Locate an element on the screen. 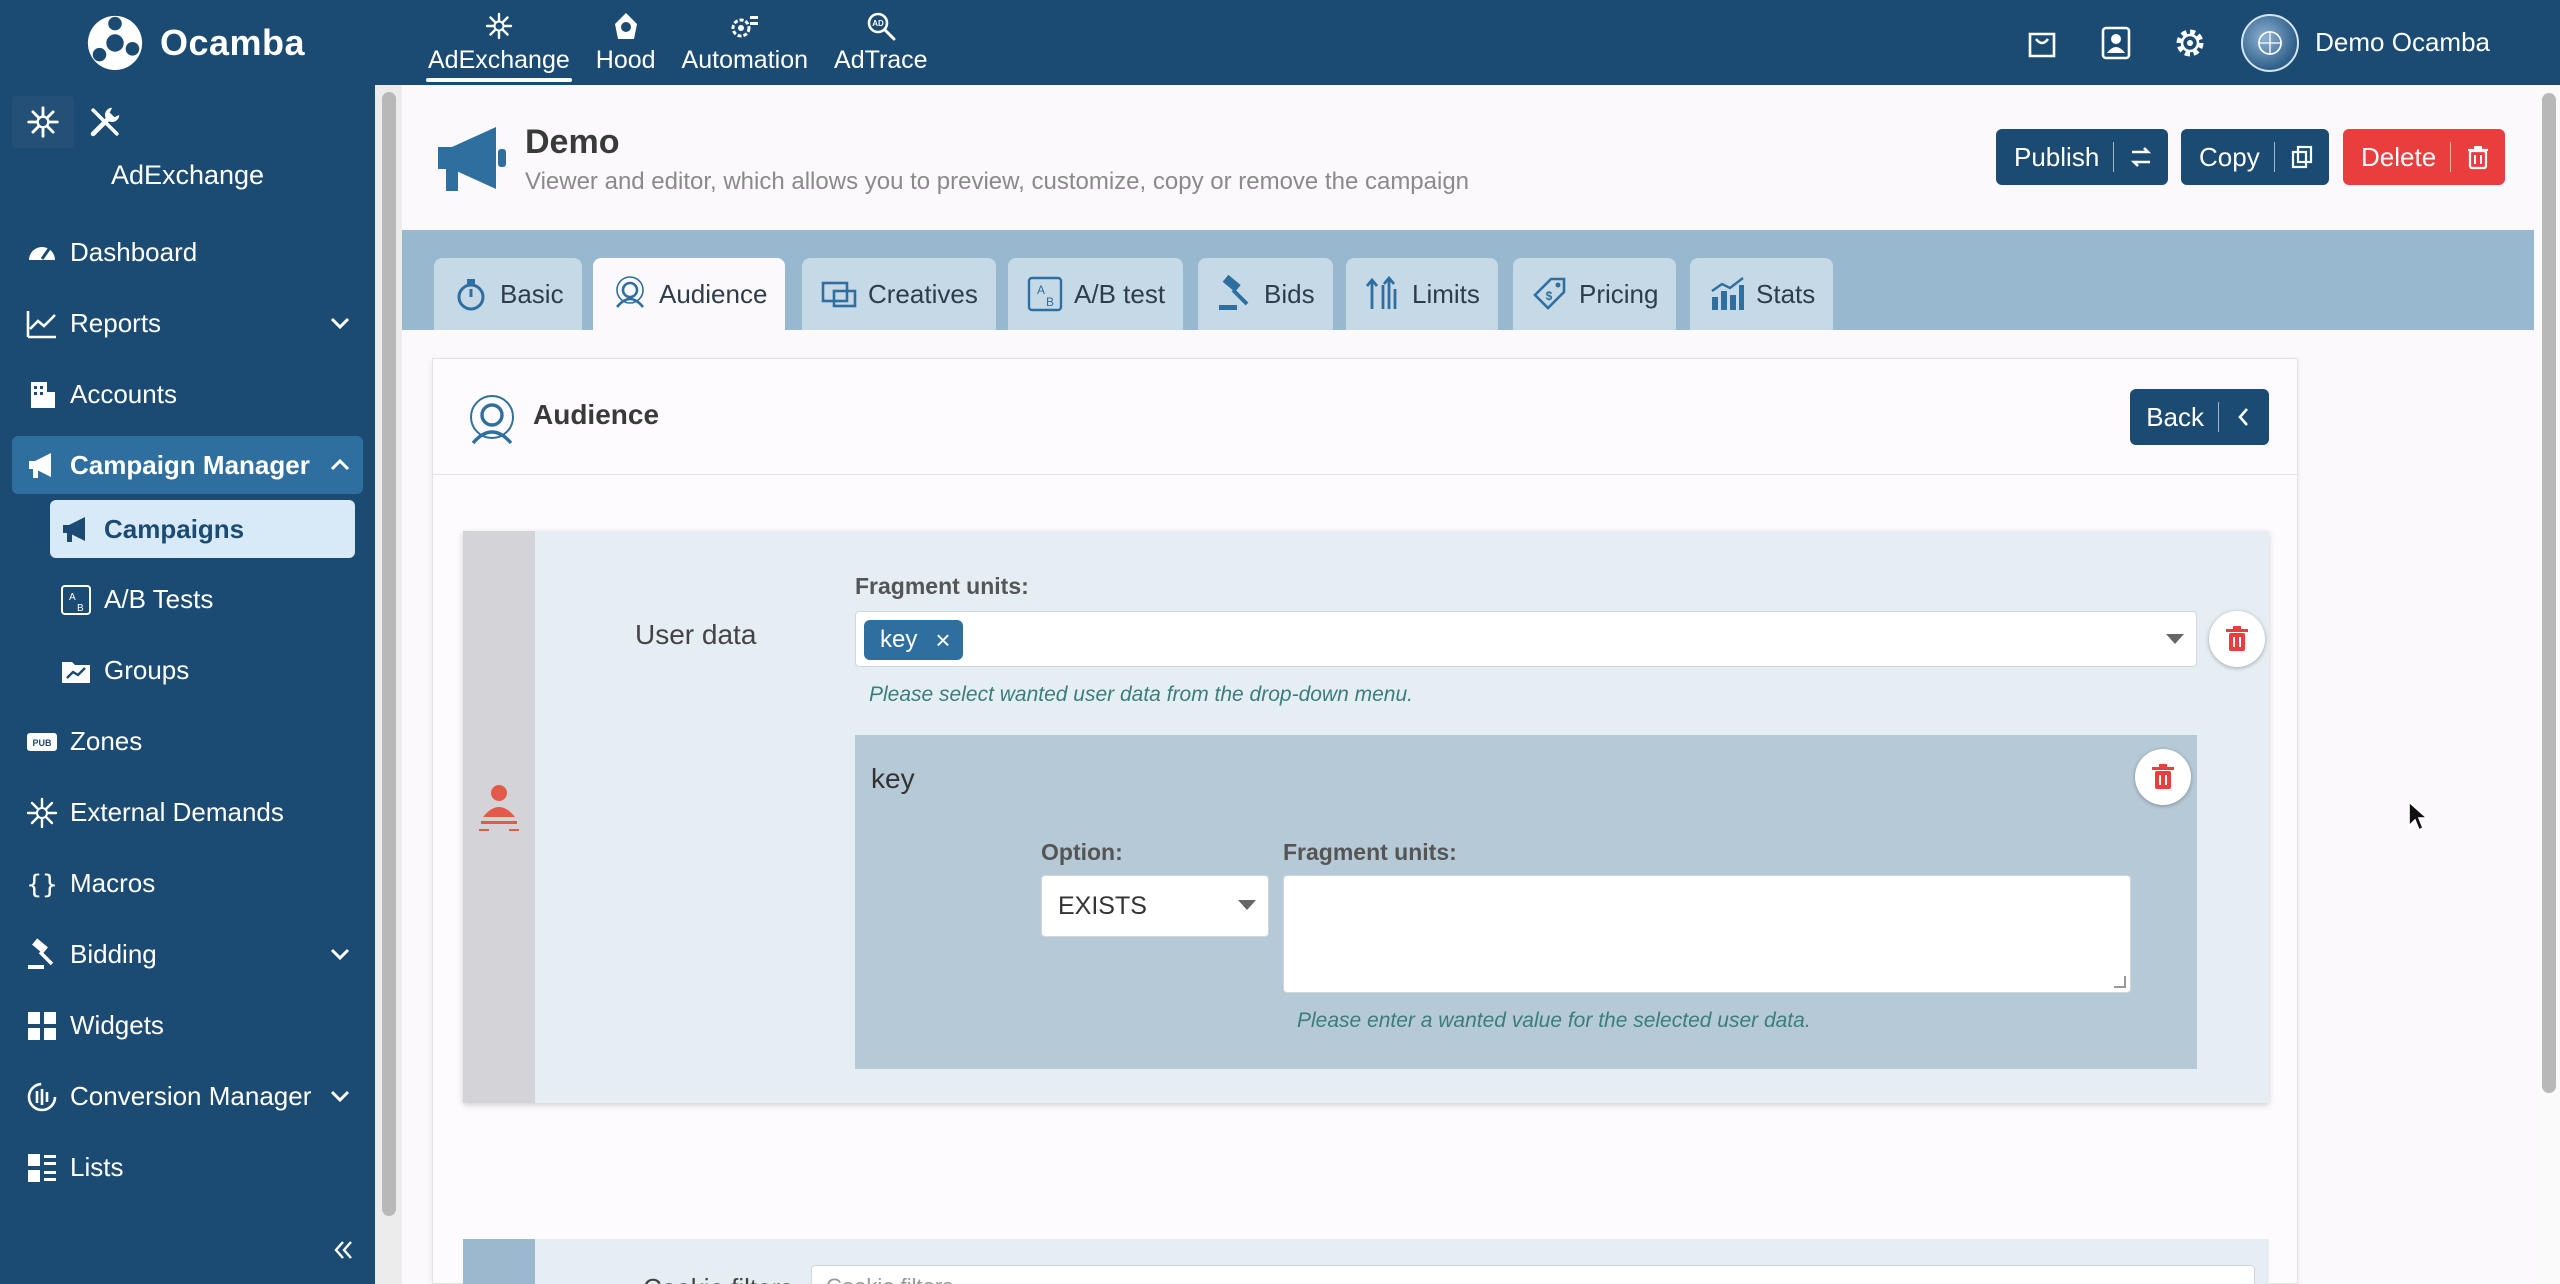 The image size is (2560, 1284). tab-bids: Bids is located at coordinates (1265, 294).